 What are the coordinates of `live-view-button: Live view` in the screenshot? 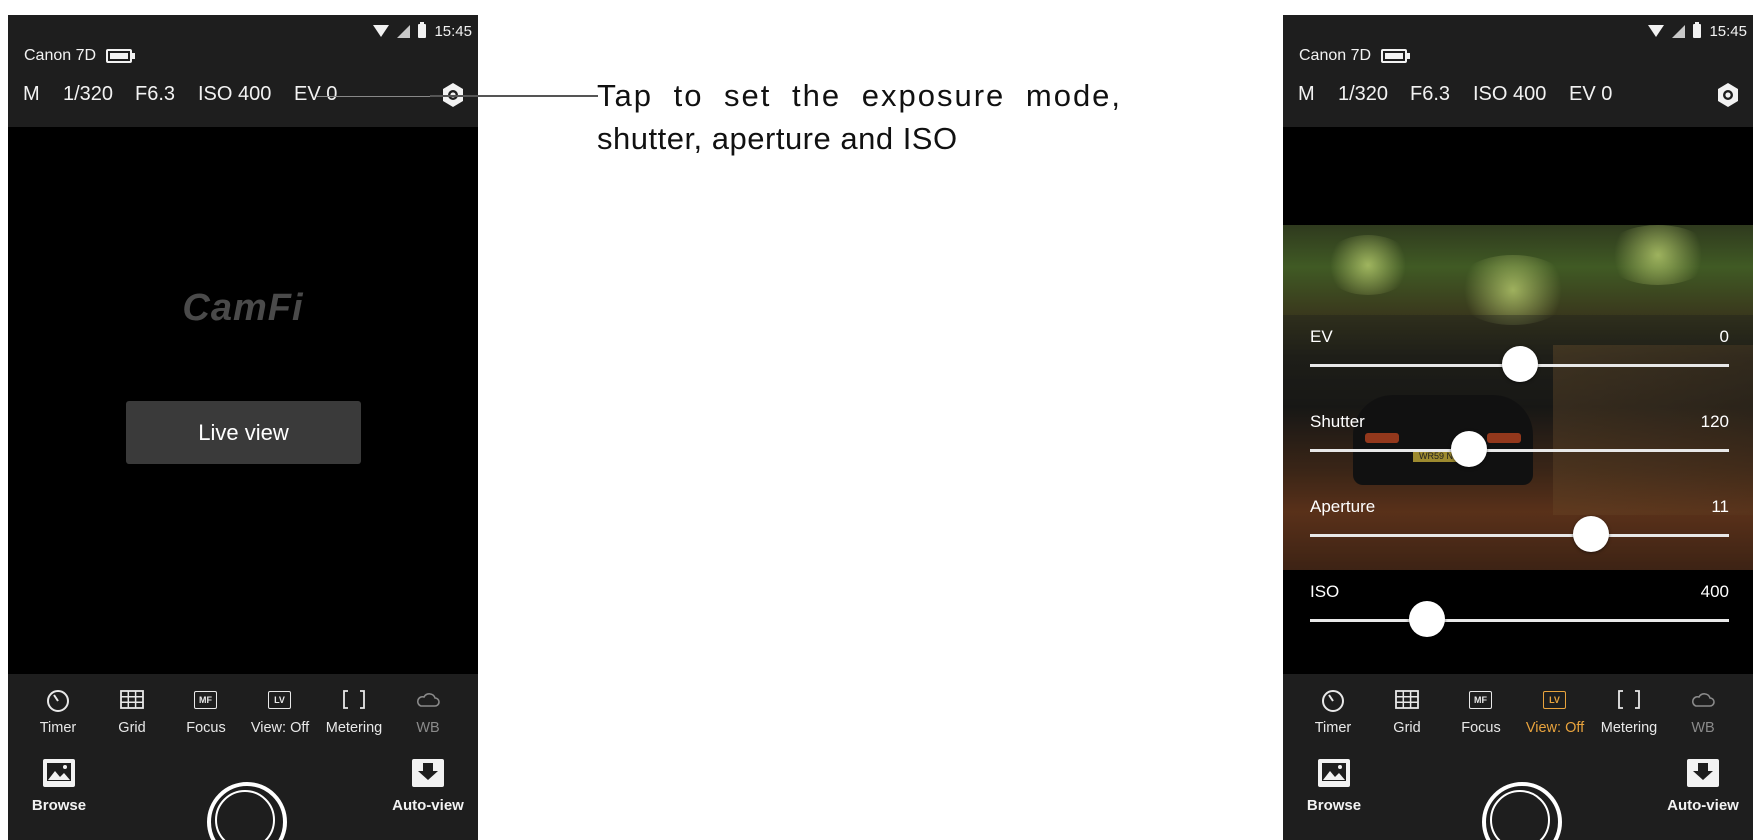 It's located at (243, 432).